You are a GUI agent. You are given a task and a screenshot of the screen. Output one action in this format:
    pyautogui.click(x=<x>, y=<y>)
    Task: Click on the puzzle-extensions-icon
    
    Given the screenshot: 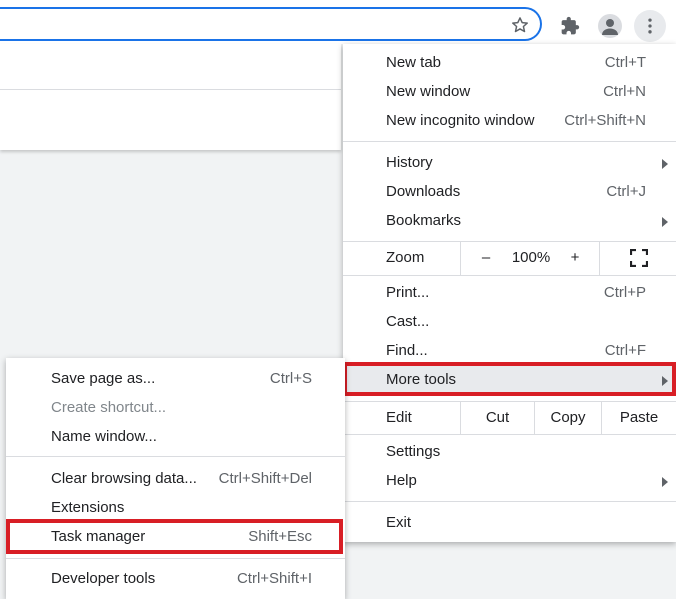 What is the action you would take?
    pyautogui.click(x=570, y=25)
    